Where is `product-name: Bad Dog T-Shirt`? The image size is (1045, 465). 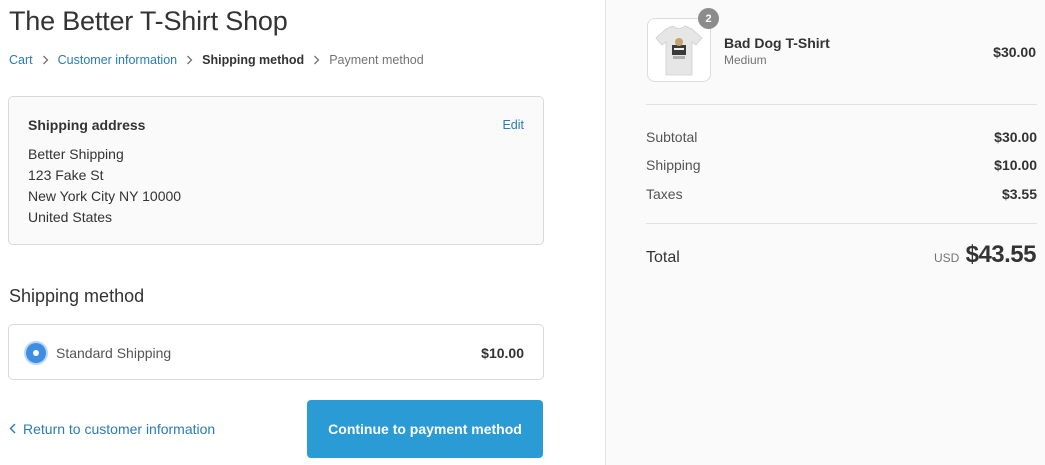 product-name: Bad Dog T-Shirt is located at coordinates (777, 43).